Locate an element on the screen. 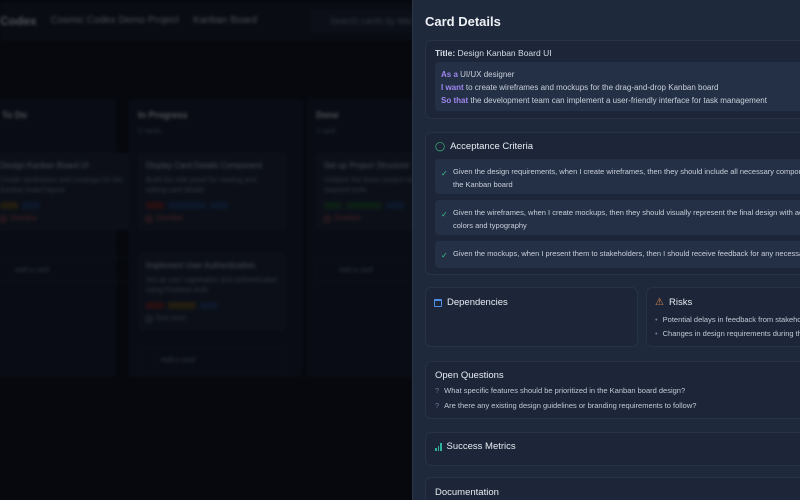 Image resolution: width=800 pixels, height=500 pixels. bar-chart-icon is located at coordinates (438, 446).